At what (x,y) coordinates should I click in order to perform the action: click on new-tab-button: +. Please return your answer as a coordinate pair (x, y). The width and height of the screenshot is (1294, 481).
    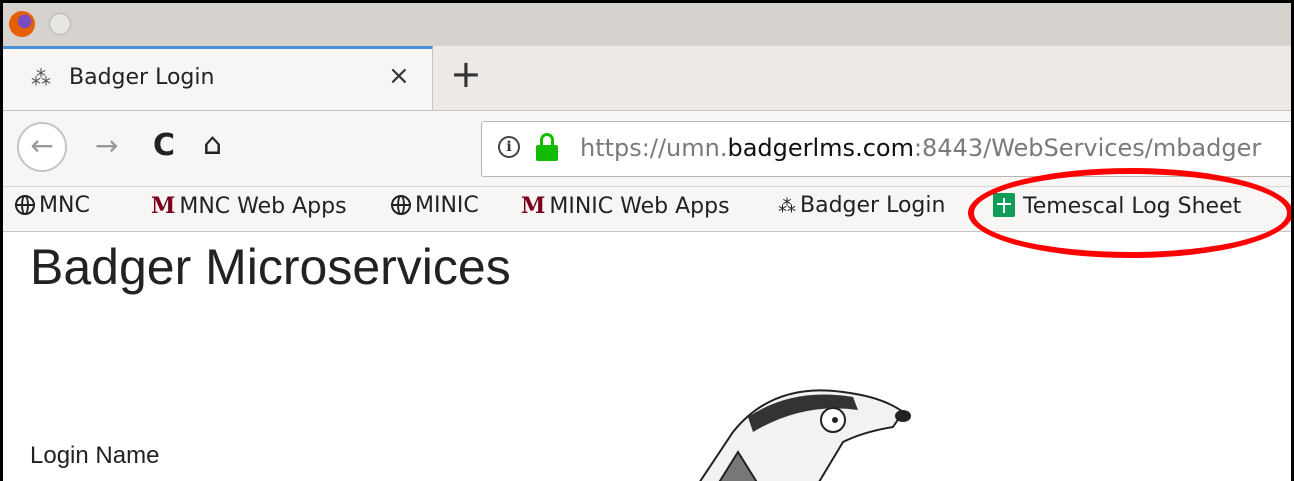
    Looking at the image, I should click on (466, 74).